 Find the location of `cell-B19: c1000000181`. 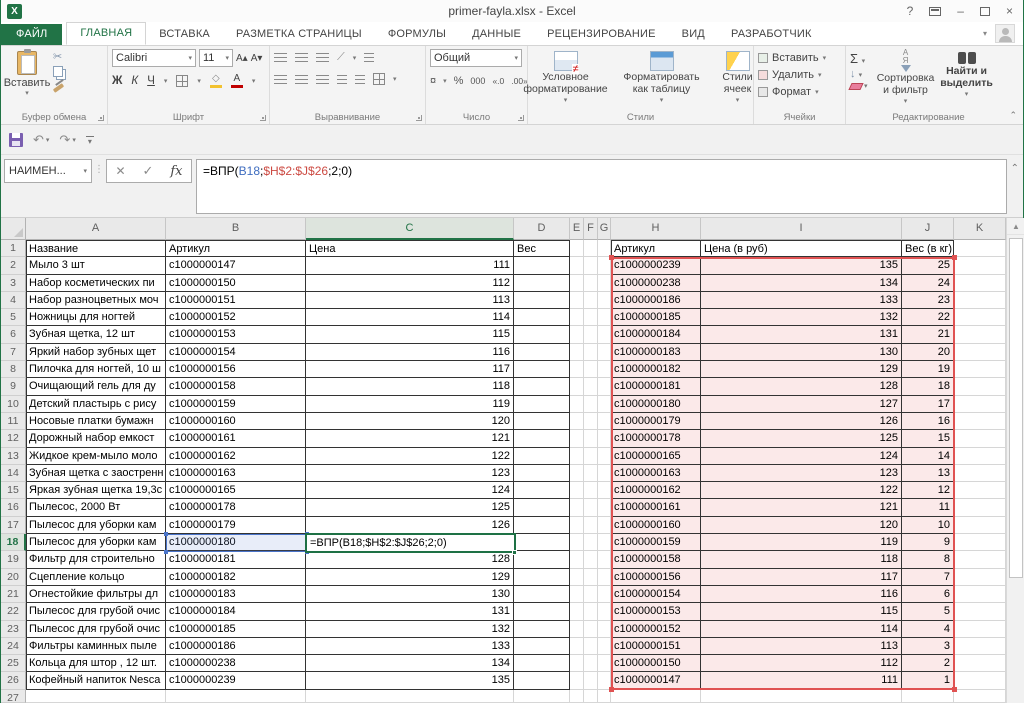

cell-B19: c1000000181 is located at coordinates (236, 560).